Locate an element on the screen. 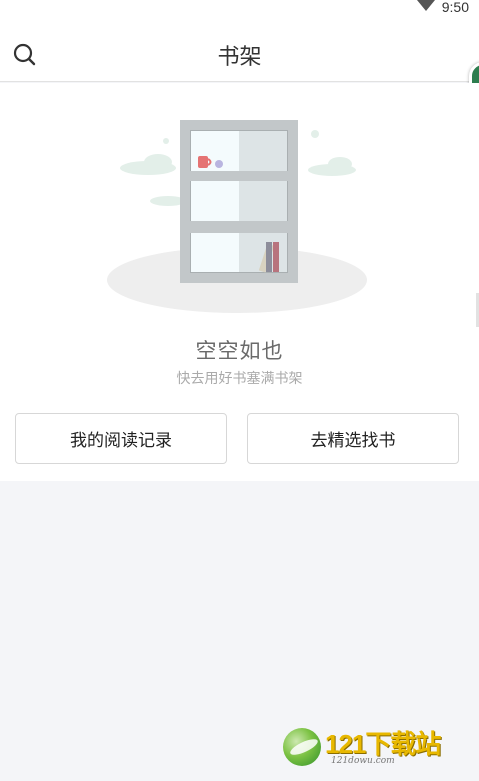 This screenshot has height=781, width=479. app-header: 书架 is located at coordinates (239, 64).